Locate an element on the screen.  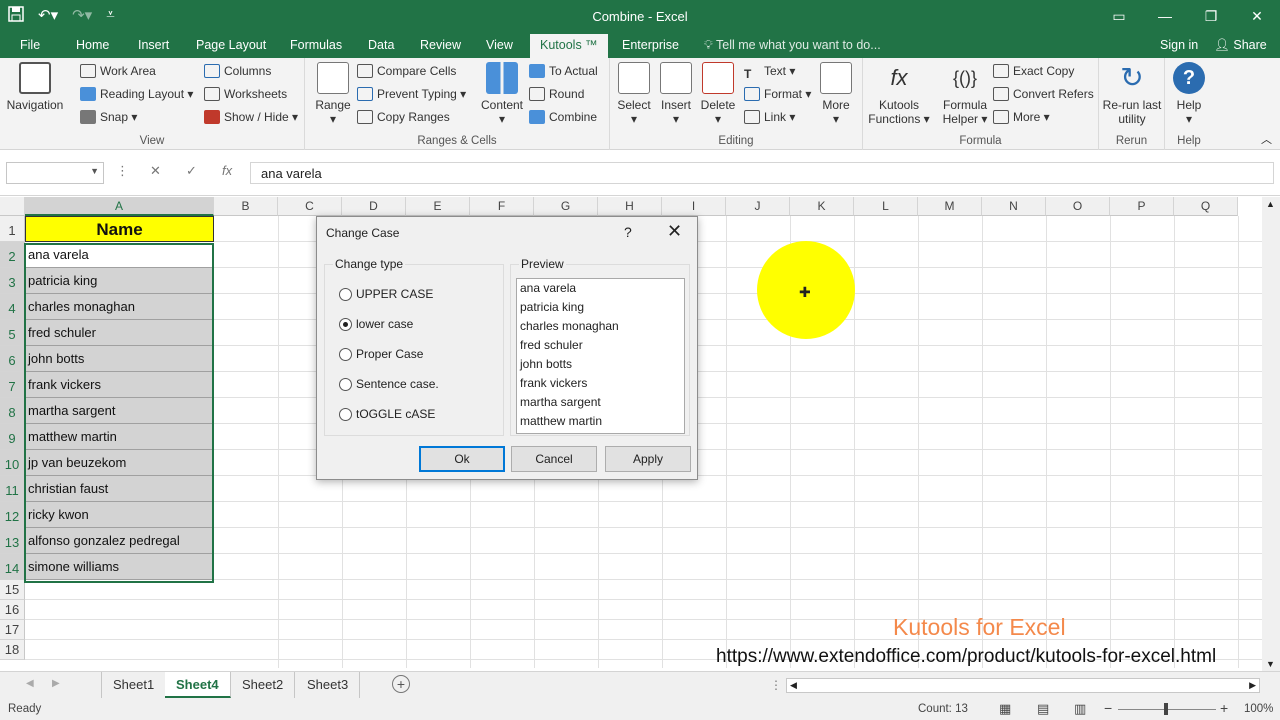
row-header: 10 is located at coordinates (12, 463).